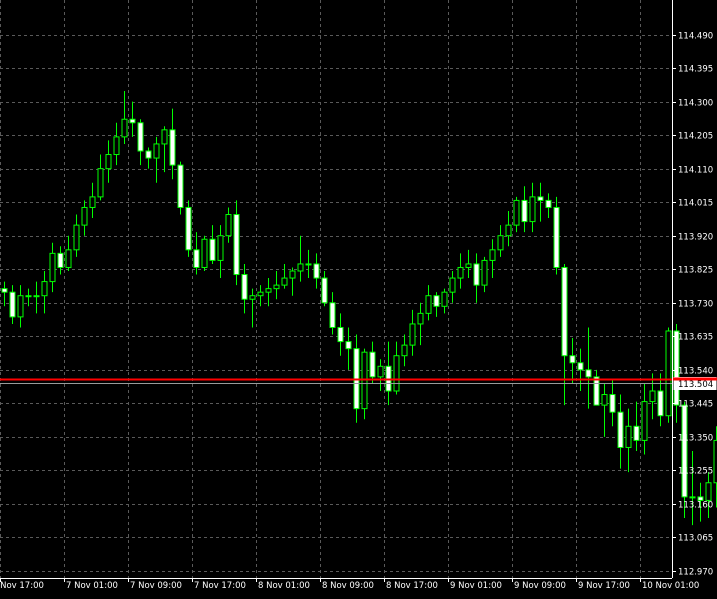 The width and height of the screenshot is (717, 599). What do you see at coordinates (604, 586) in the screenshot?
I see `time-tick-label: 9 Nov 17:00` at bounding box center [604, 586].